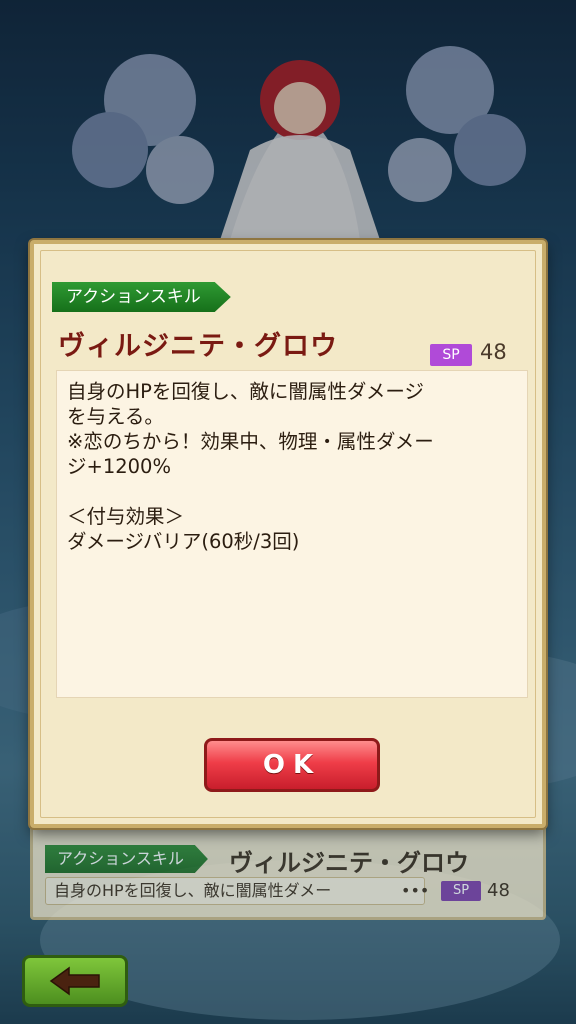 This screenshot has height=1024, width=576. Describe the element at coordinates (183, 541) in the screenshot. I see `description-line: ダメージバリア(60秒/3回)` at that location.